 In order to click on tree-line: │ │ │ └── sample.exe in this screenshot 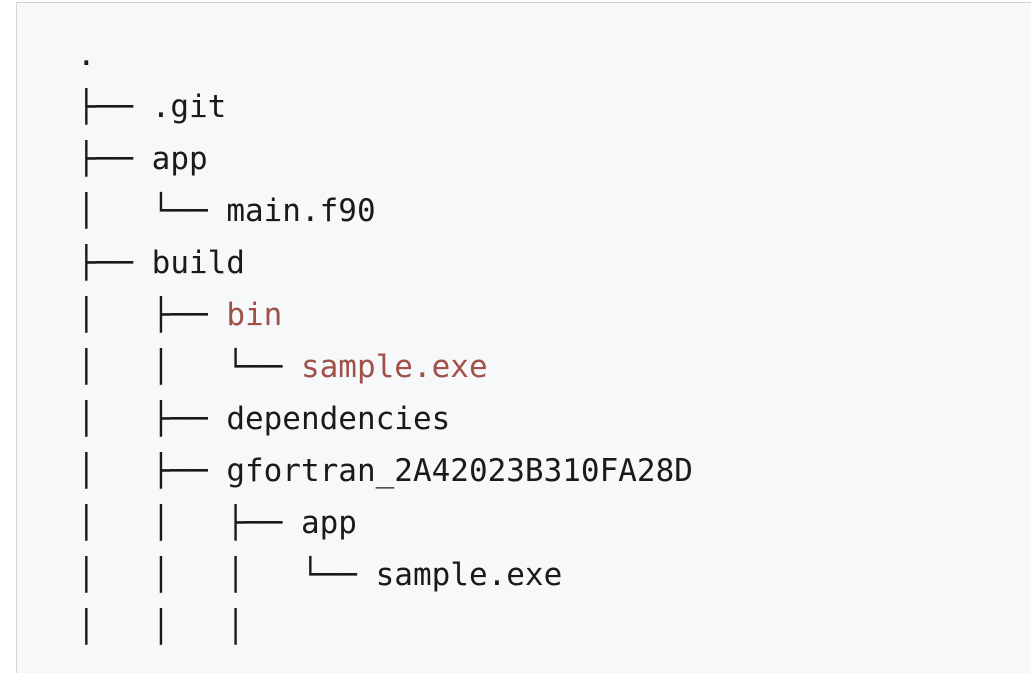, I will do `click(385, 575)`.